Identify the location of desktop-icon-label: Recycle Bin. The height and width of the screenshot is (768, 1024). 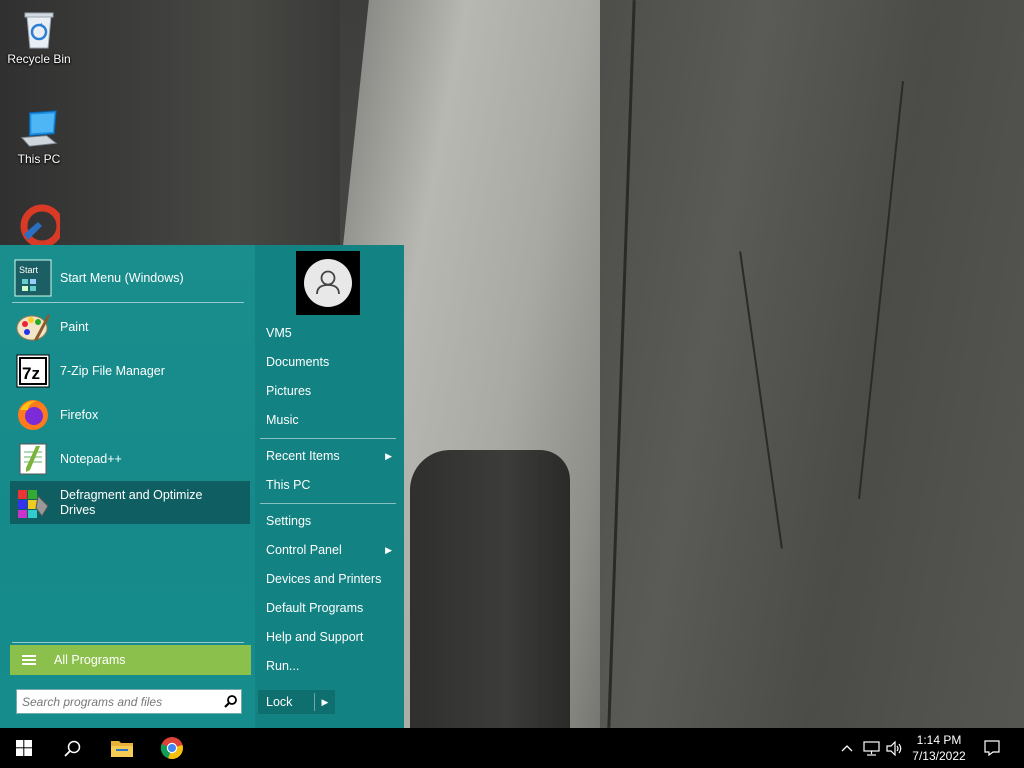
(39, 59).